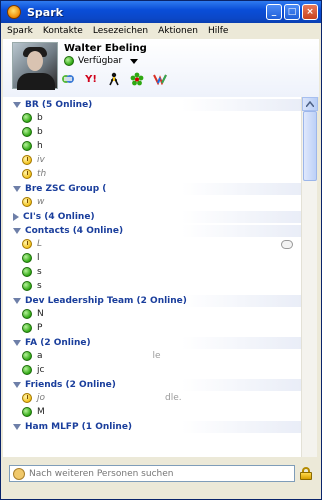 This screenshot has width=322, height=500. Describe the element at coordinates (156, 356) in the screenshot. I see `status-message: le` at that location.